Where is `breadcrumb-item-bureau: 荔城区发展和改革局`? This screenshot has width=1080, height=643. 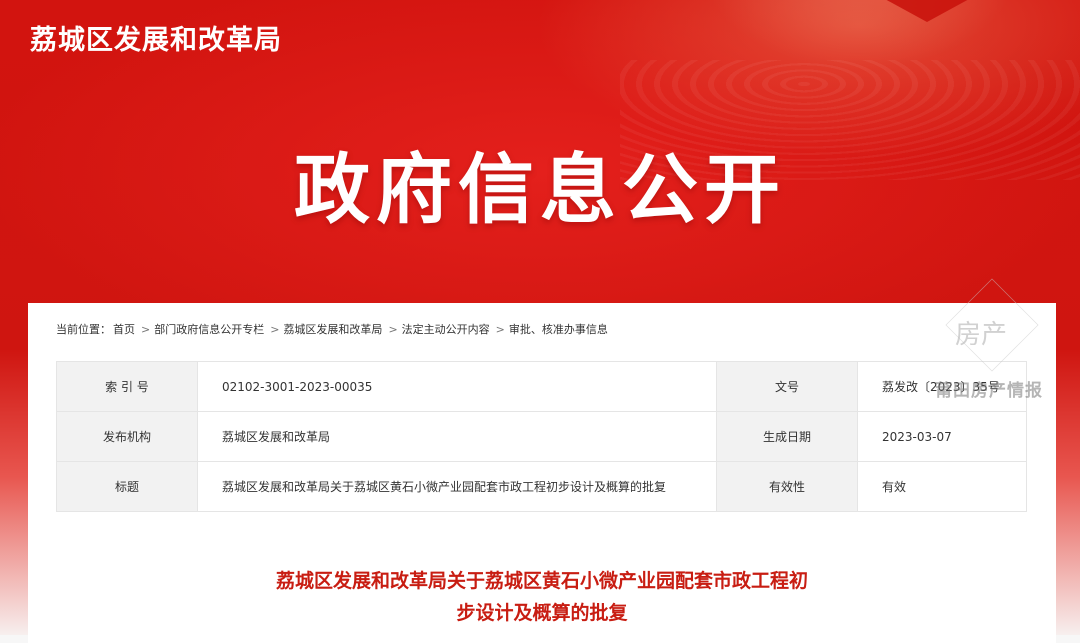
breadcrumb-item-bureau: 荔城区发展和改革局 is located at coordinates (332, 329).